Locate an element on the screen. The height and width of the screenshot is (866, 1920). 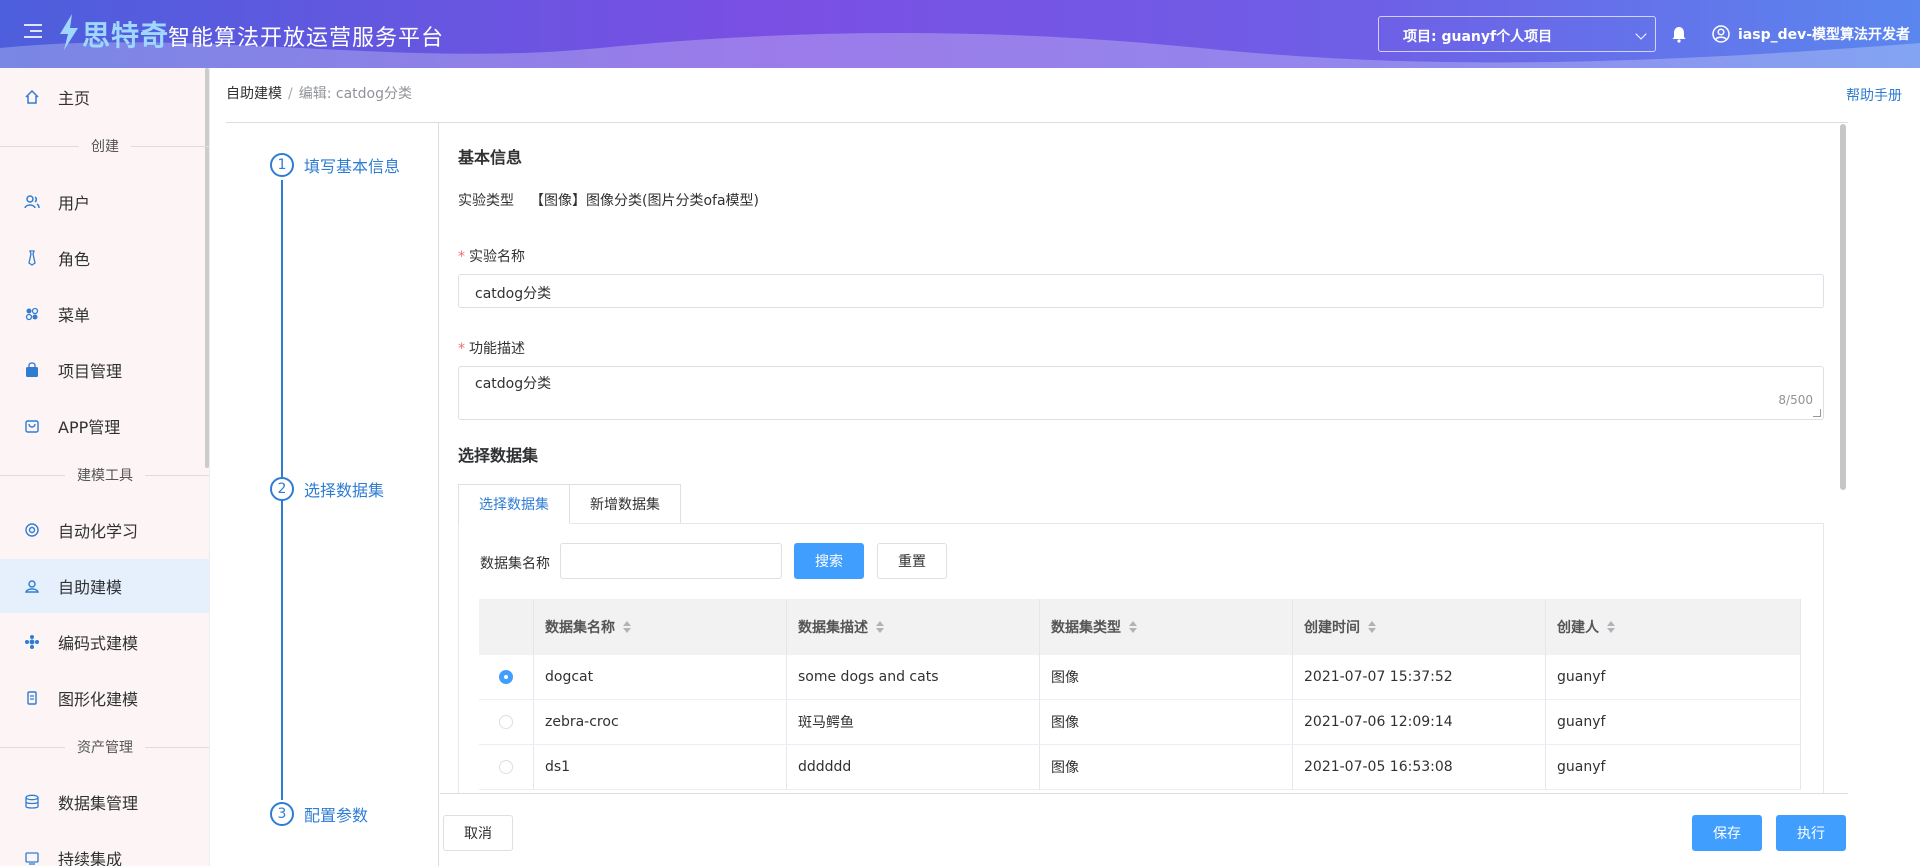
header-cell-name: 数据集名称 is located at coordinates (660, 627).